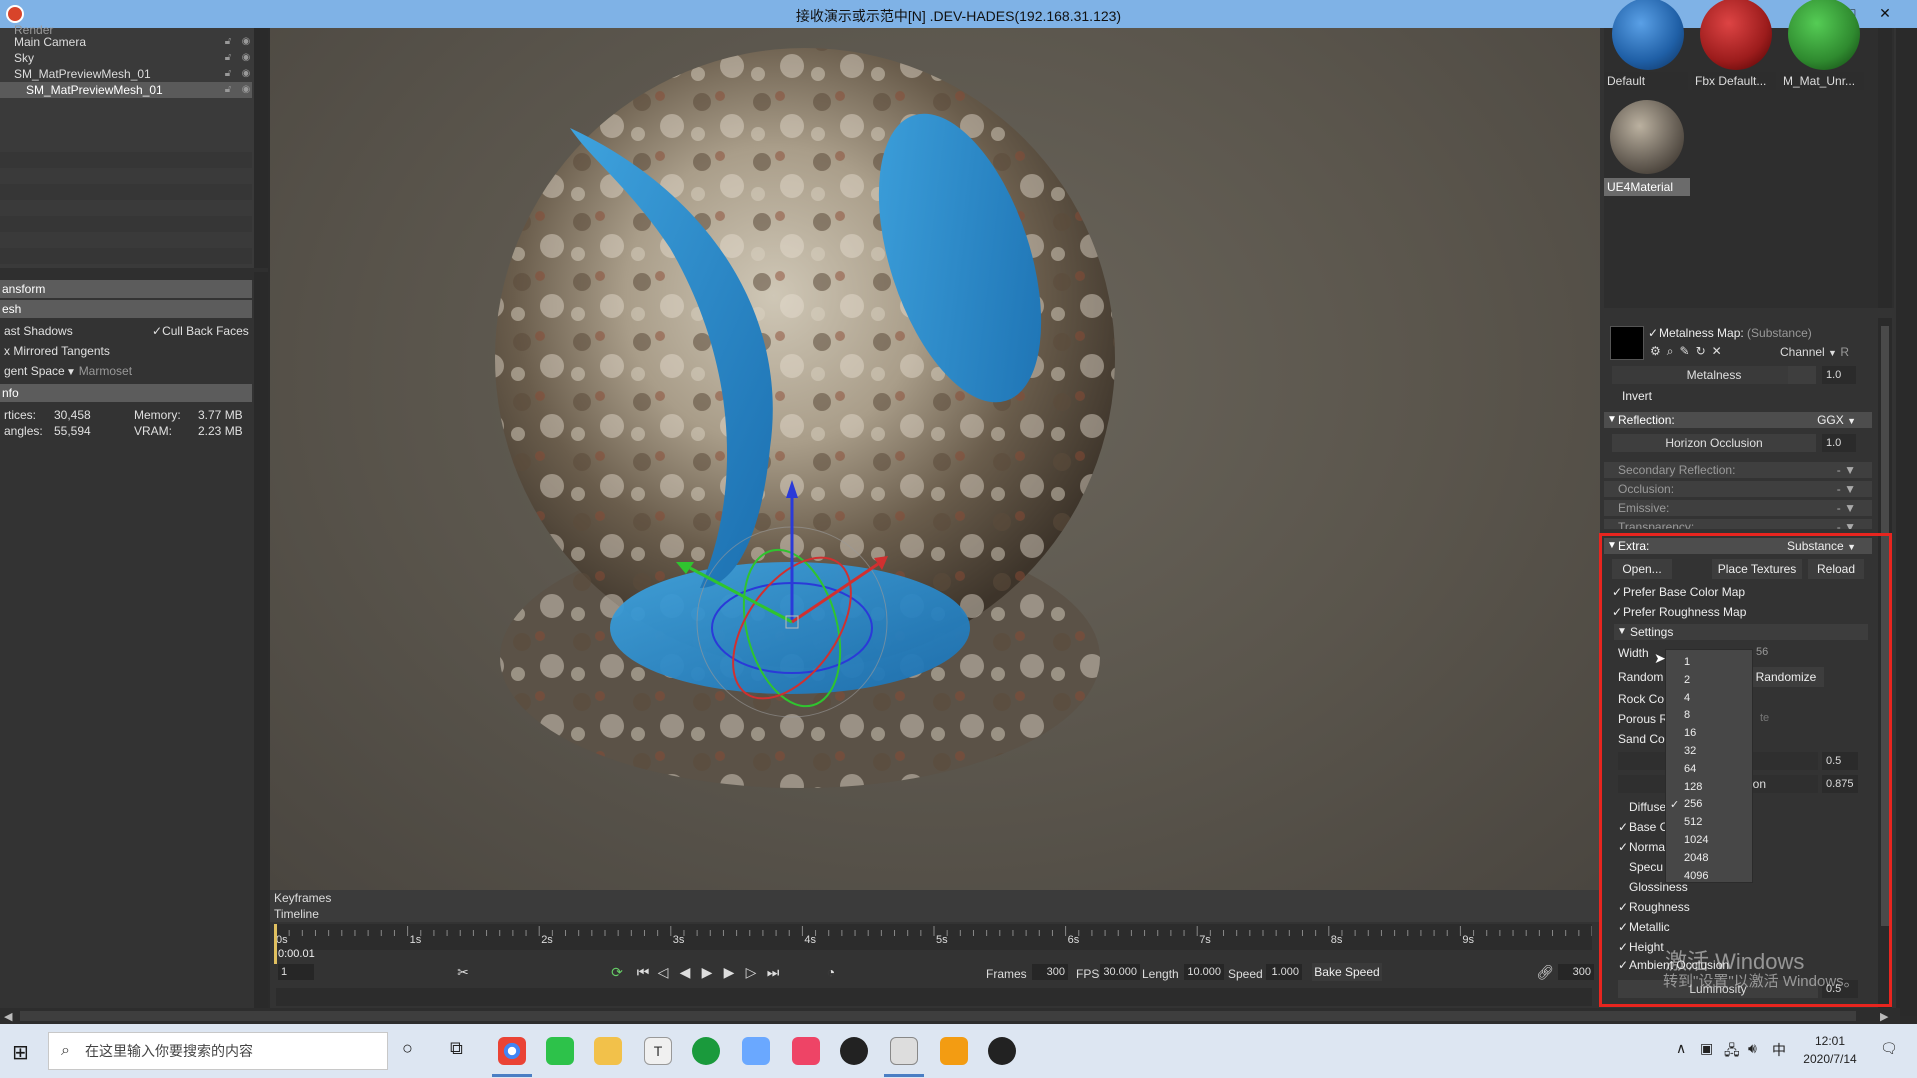 The height and width of the screenshot is (1078, 1917). What do you see at coordinates (1714, 375) in the screenshot?
I see `metalness-slider: Metalness` at bounding box center [1714, 375].